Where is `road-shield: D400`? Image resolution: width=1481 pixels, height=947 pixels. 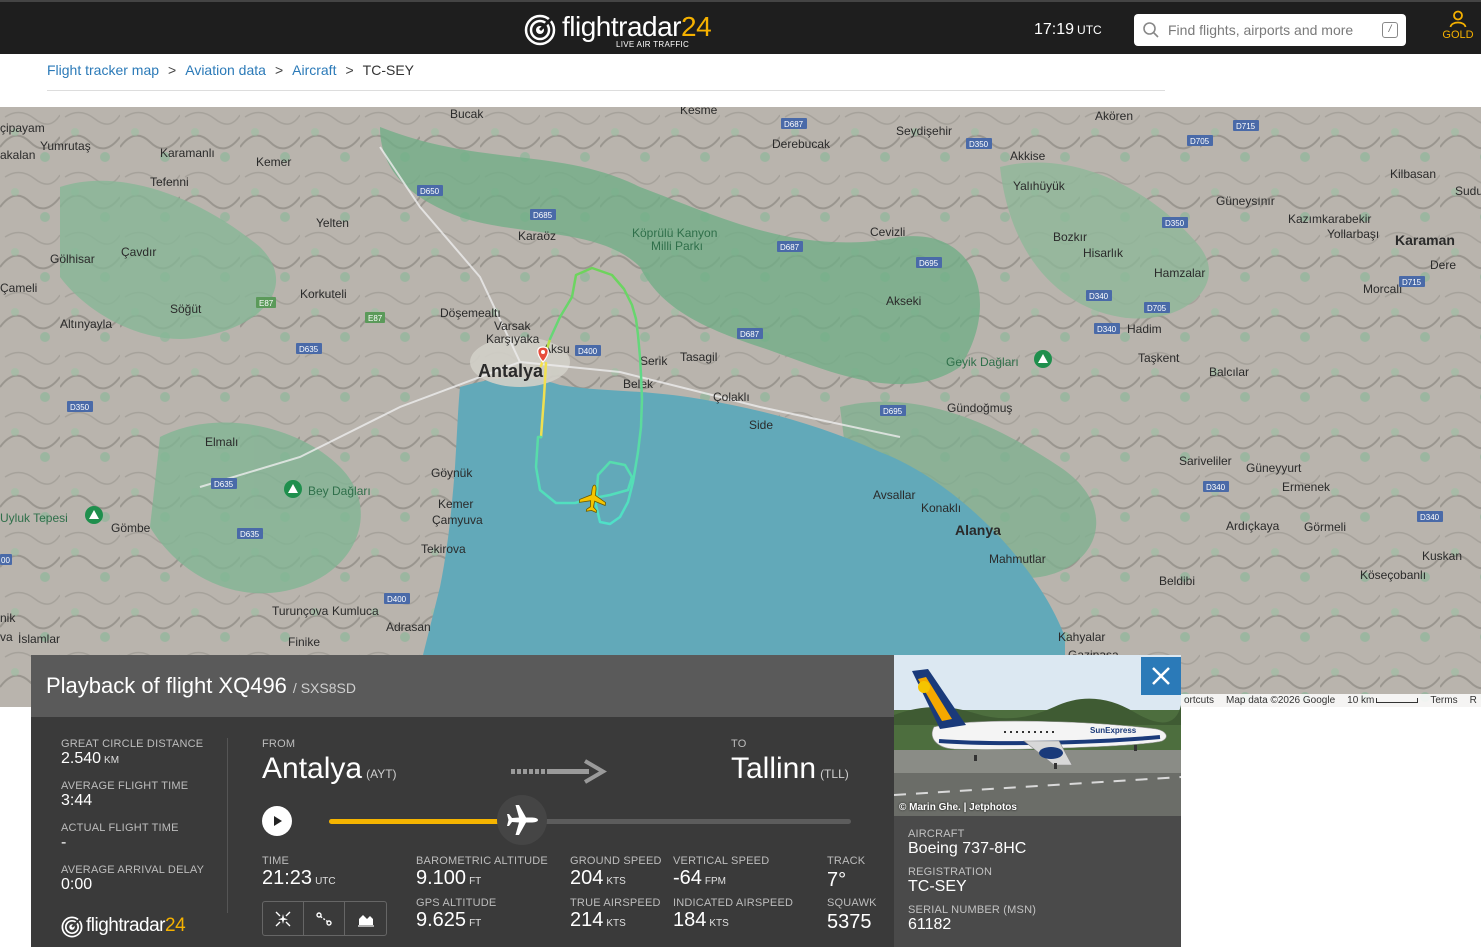 road-shield: D400 is located at coordinates (397, 598).